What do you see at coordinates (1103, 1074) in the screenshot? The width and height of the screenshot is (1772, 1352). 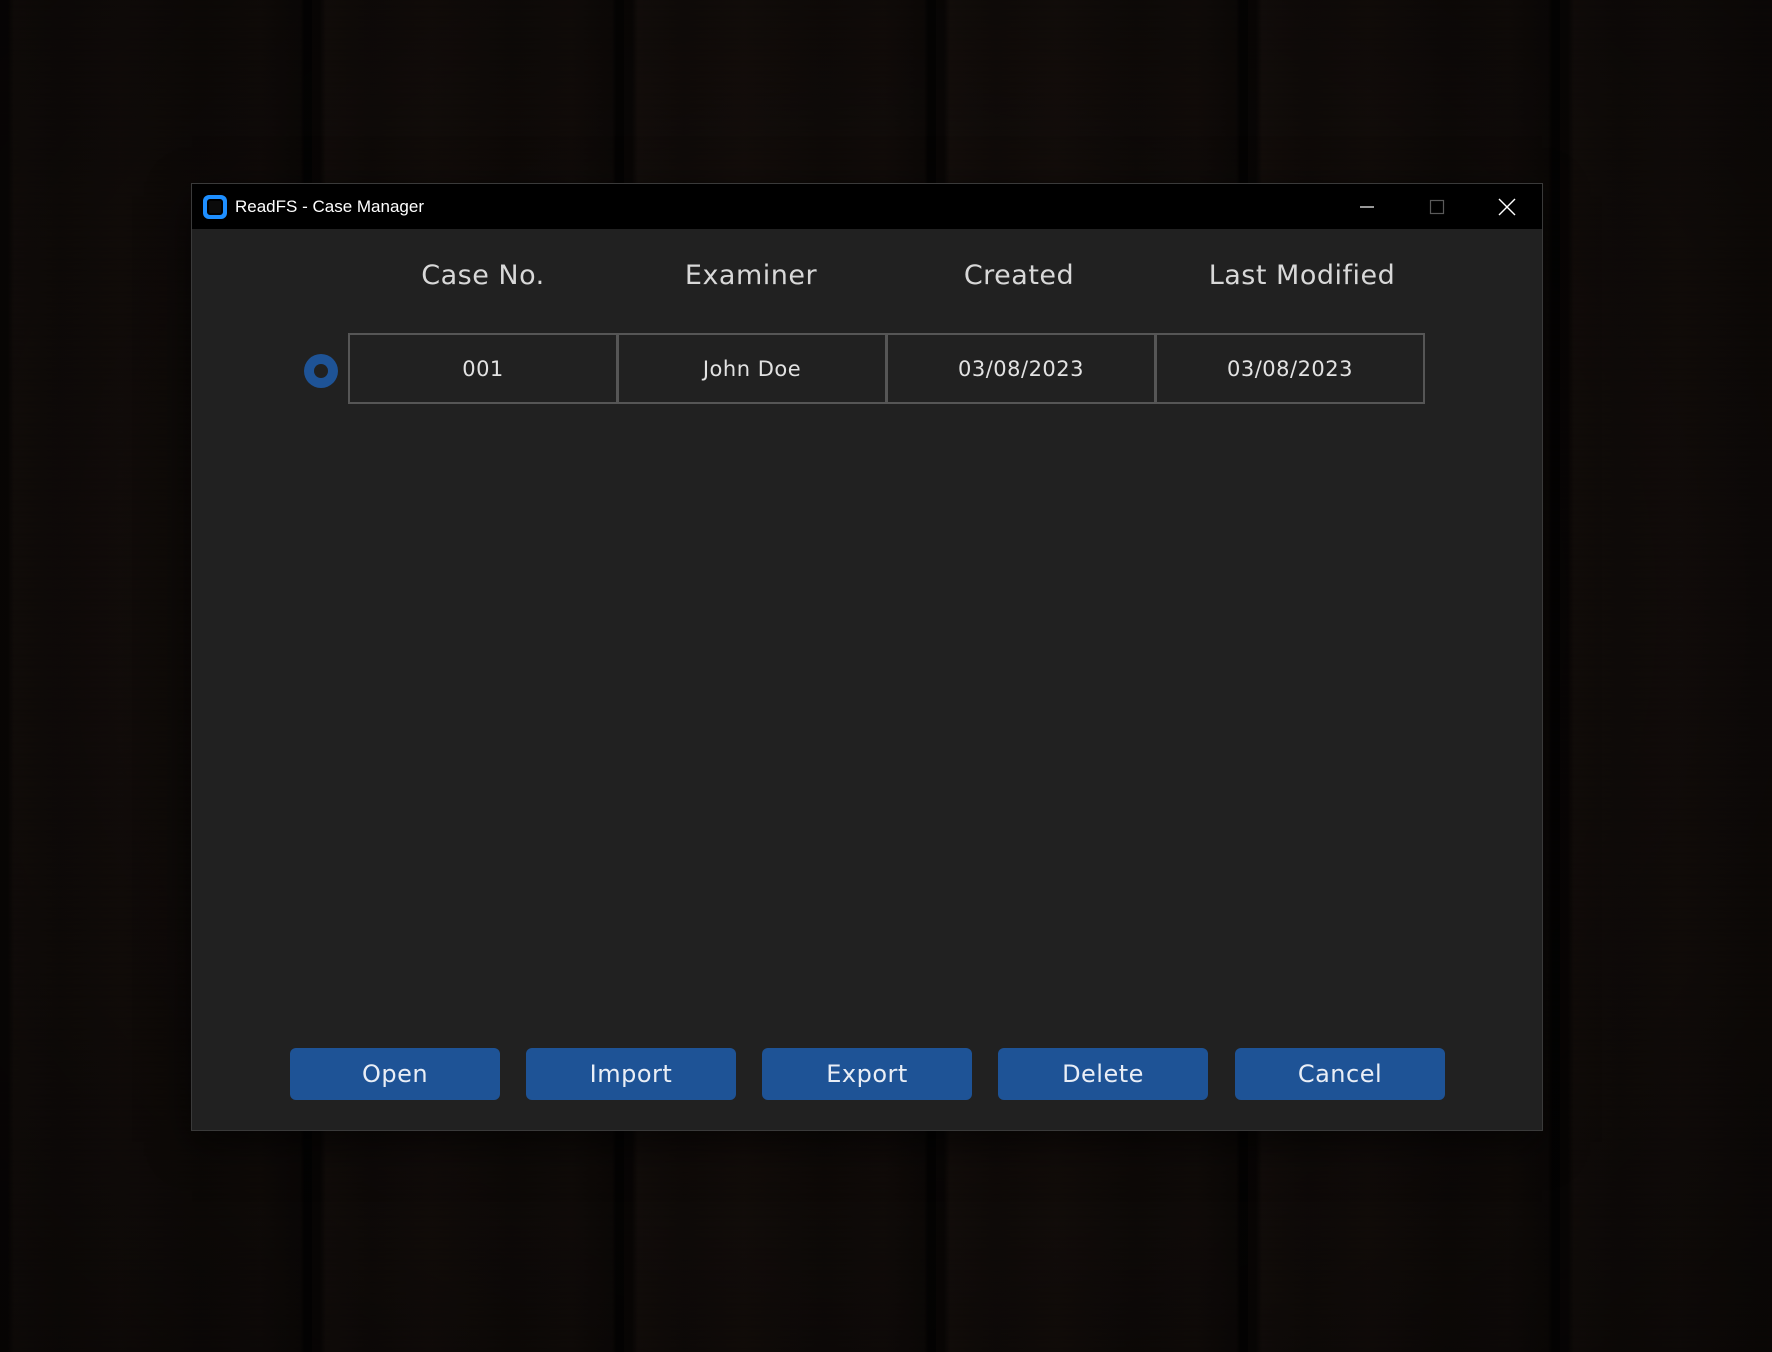 I see `delete-button: Delete` at bounding box center [1103, 1074].